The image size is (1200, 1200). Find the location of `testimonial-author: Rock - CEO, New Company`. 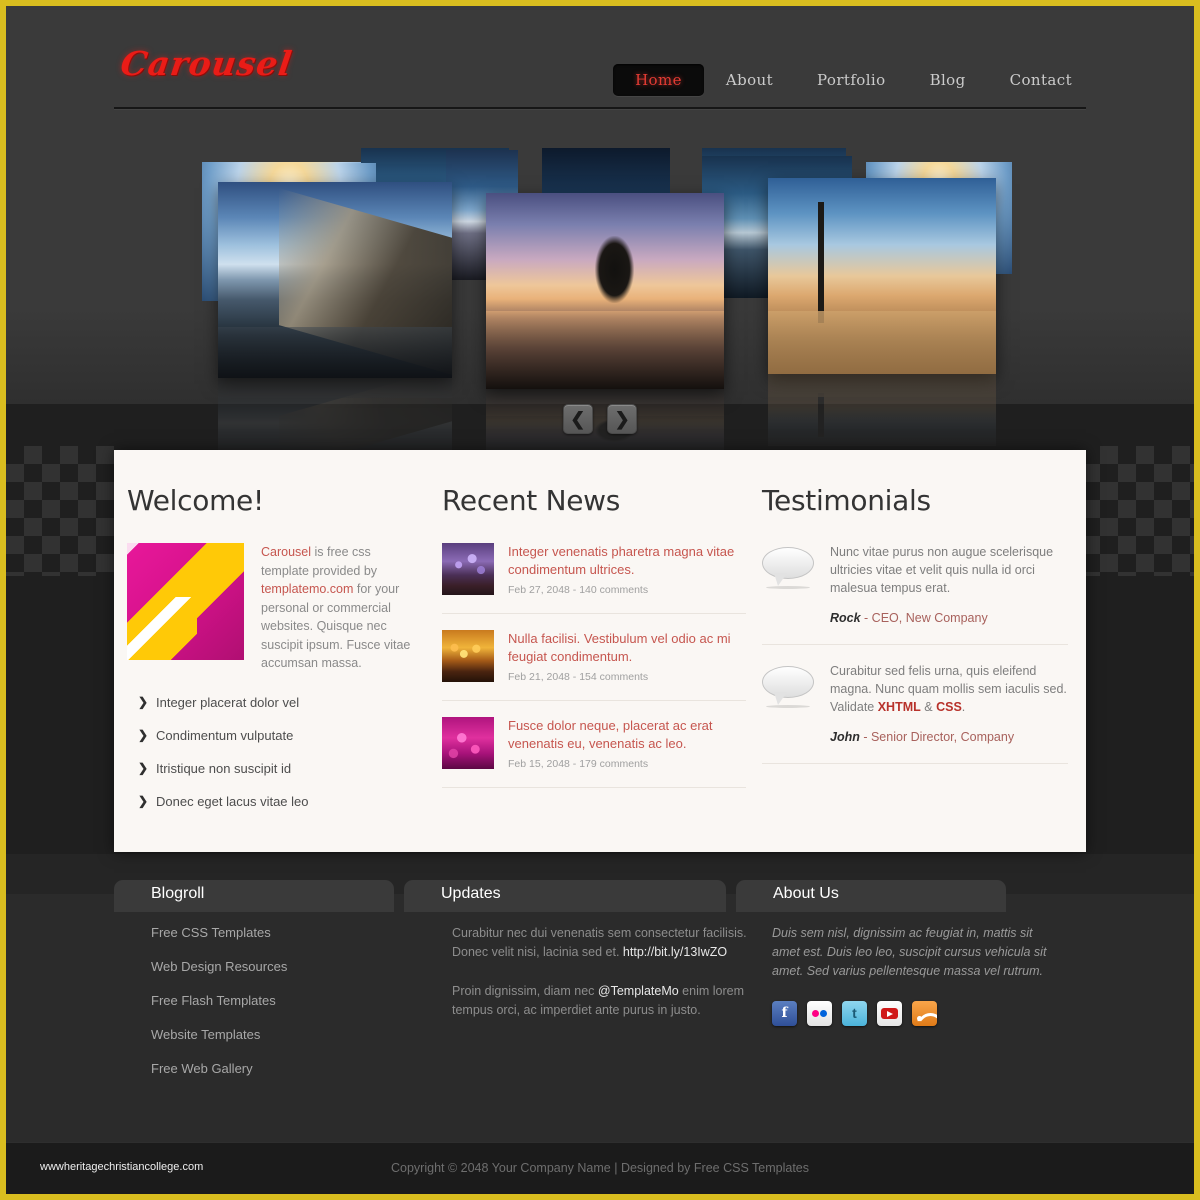

testimonial-author: Rock - CEO, New Company is located at coordinates (949, 618).